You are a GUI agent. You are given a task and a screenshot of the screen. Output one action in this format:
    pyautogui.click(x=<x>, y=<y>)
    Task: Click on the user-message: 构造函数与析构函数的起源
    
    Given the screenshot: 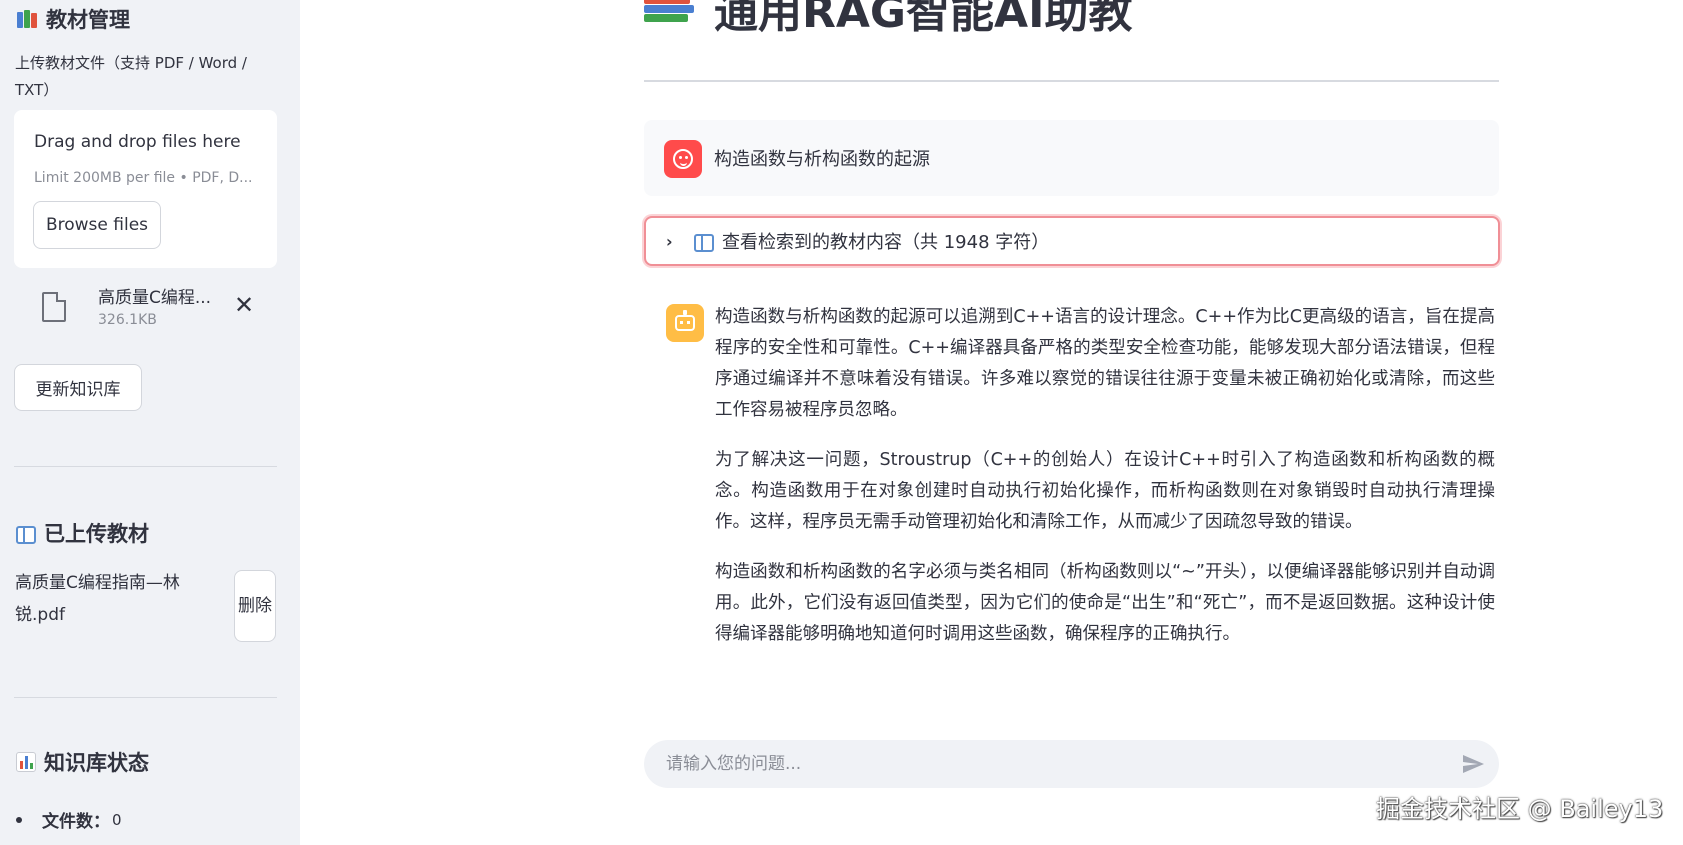 What is the action you would take?
    pyautogui.click(x=1071, y=158)
    